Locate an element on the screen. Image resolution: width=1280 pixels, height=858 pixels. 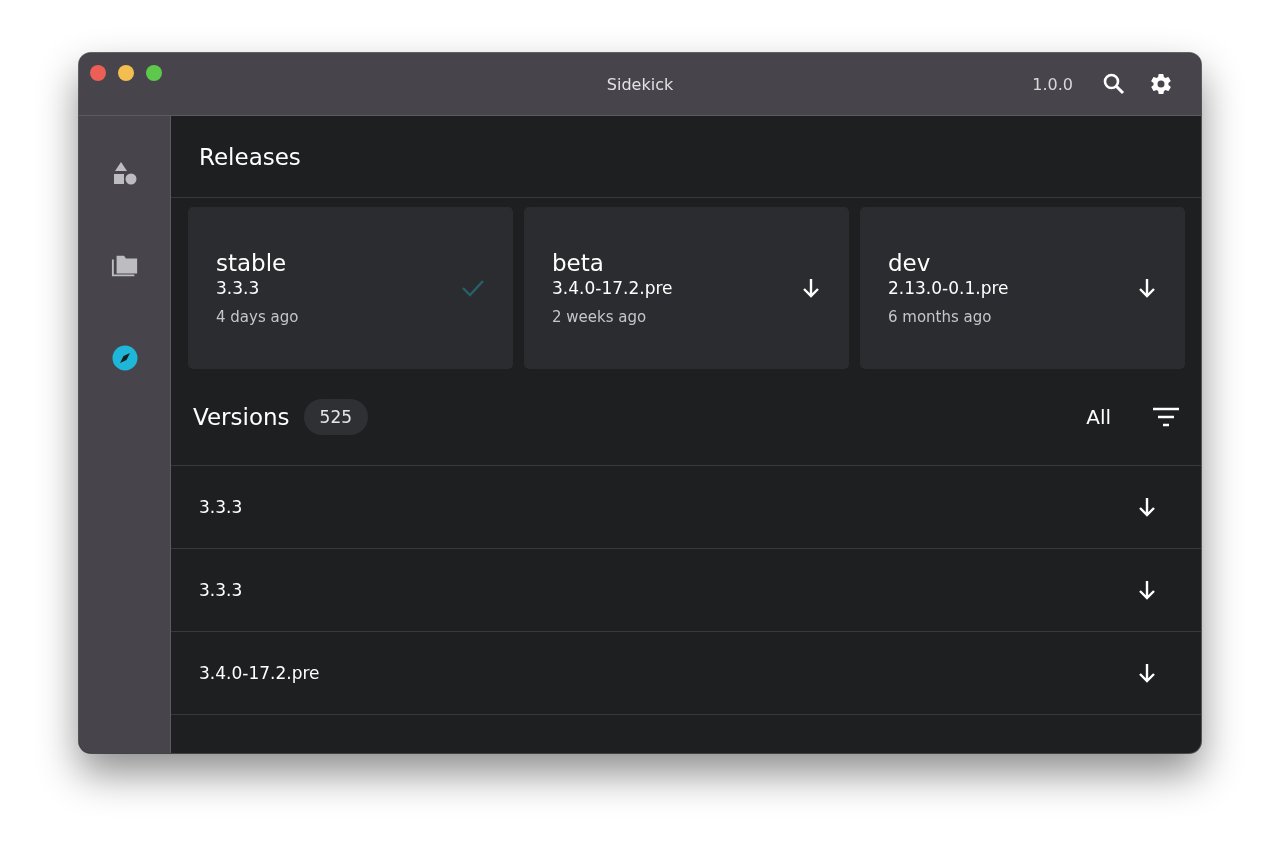
filter-icon is located at coordinates (1166, 417).